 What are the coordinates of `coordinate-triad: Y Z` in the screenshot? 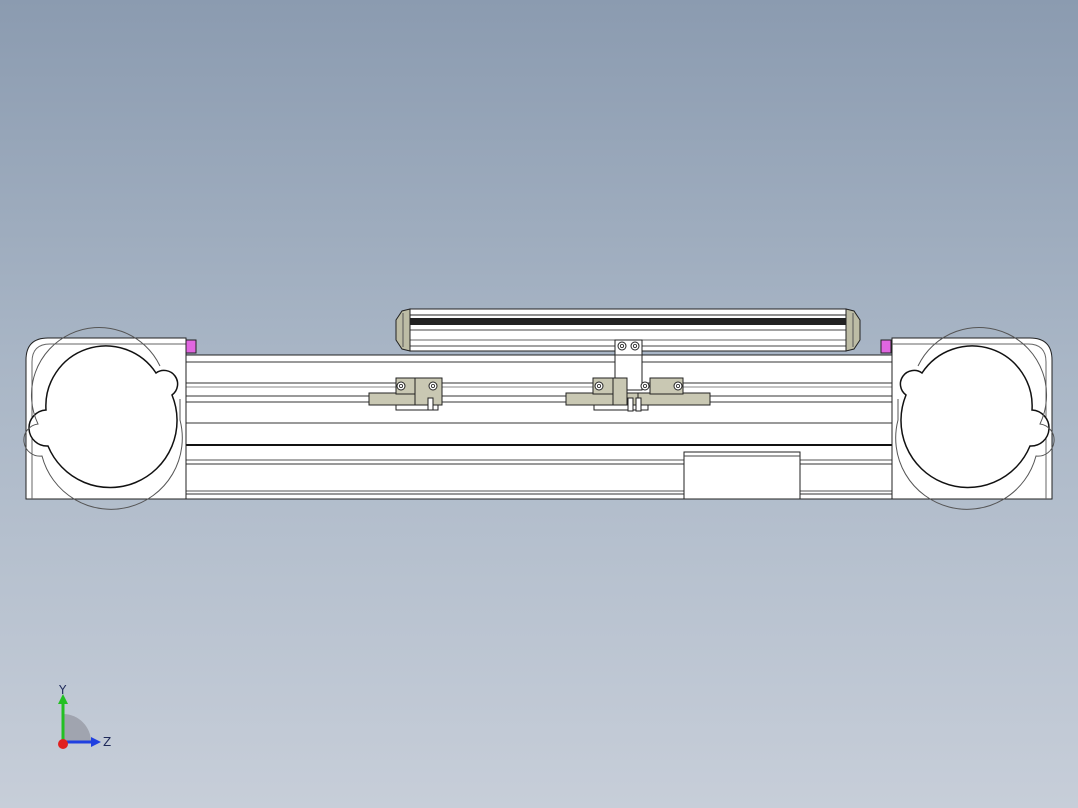 It's located at (83, 719).